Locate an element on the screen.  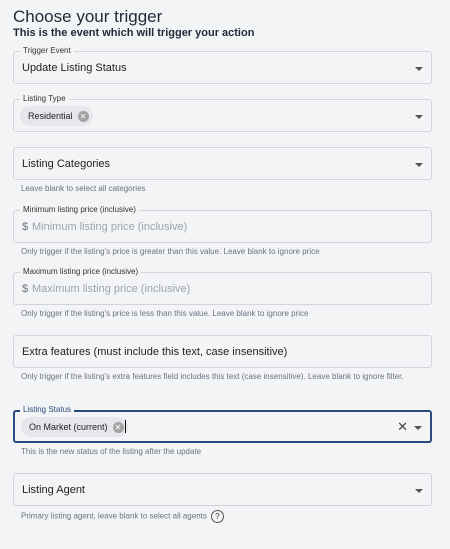
listing-type-select: Listing Type Residential ✕ is located at coordinates (222, 112).